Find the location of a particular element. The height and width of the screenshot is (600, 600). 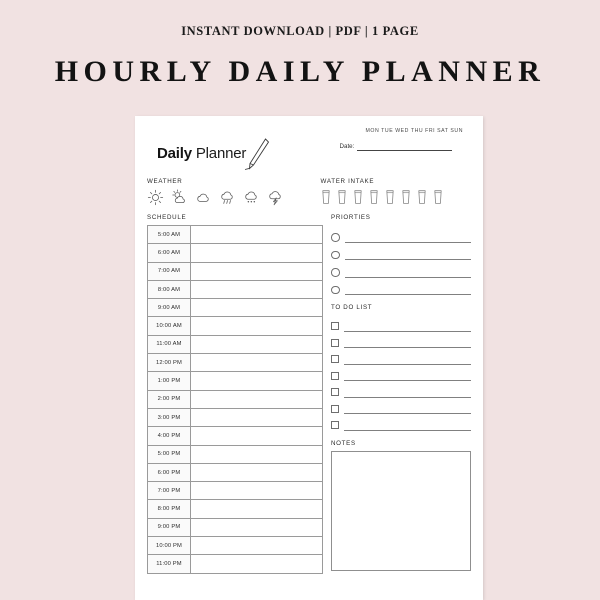

table-row: 6:00 PM is located at coordinates (235, 472).